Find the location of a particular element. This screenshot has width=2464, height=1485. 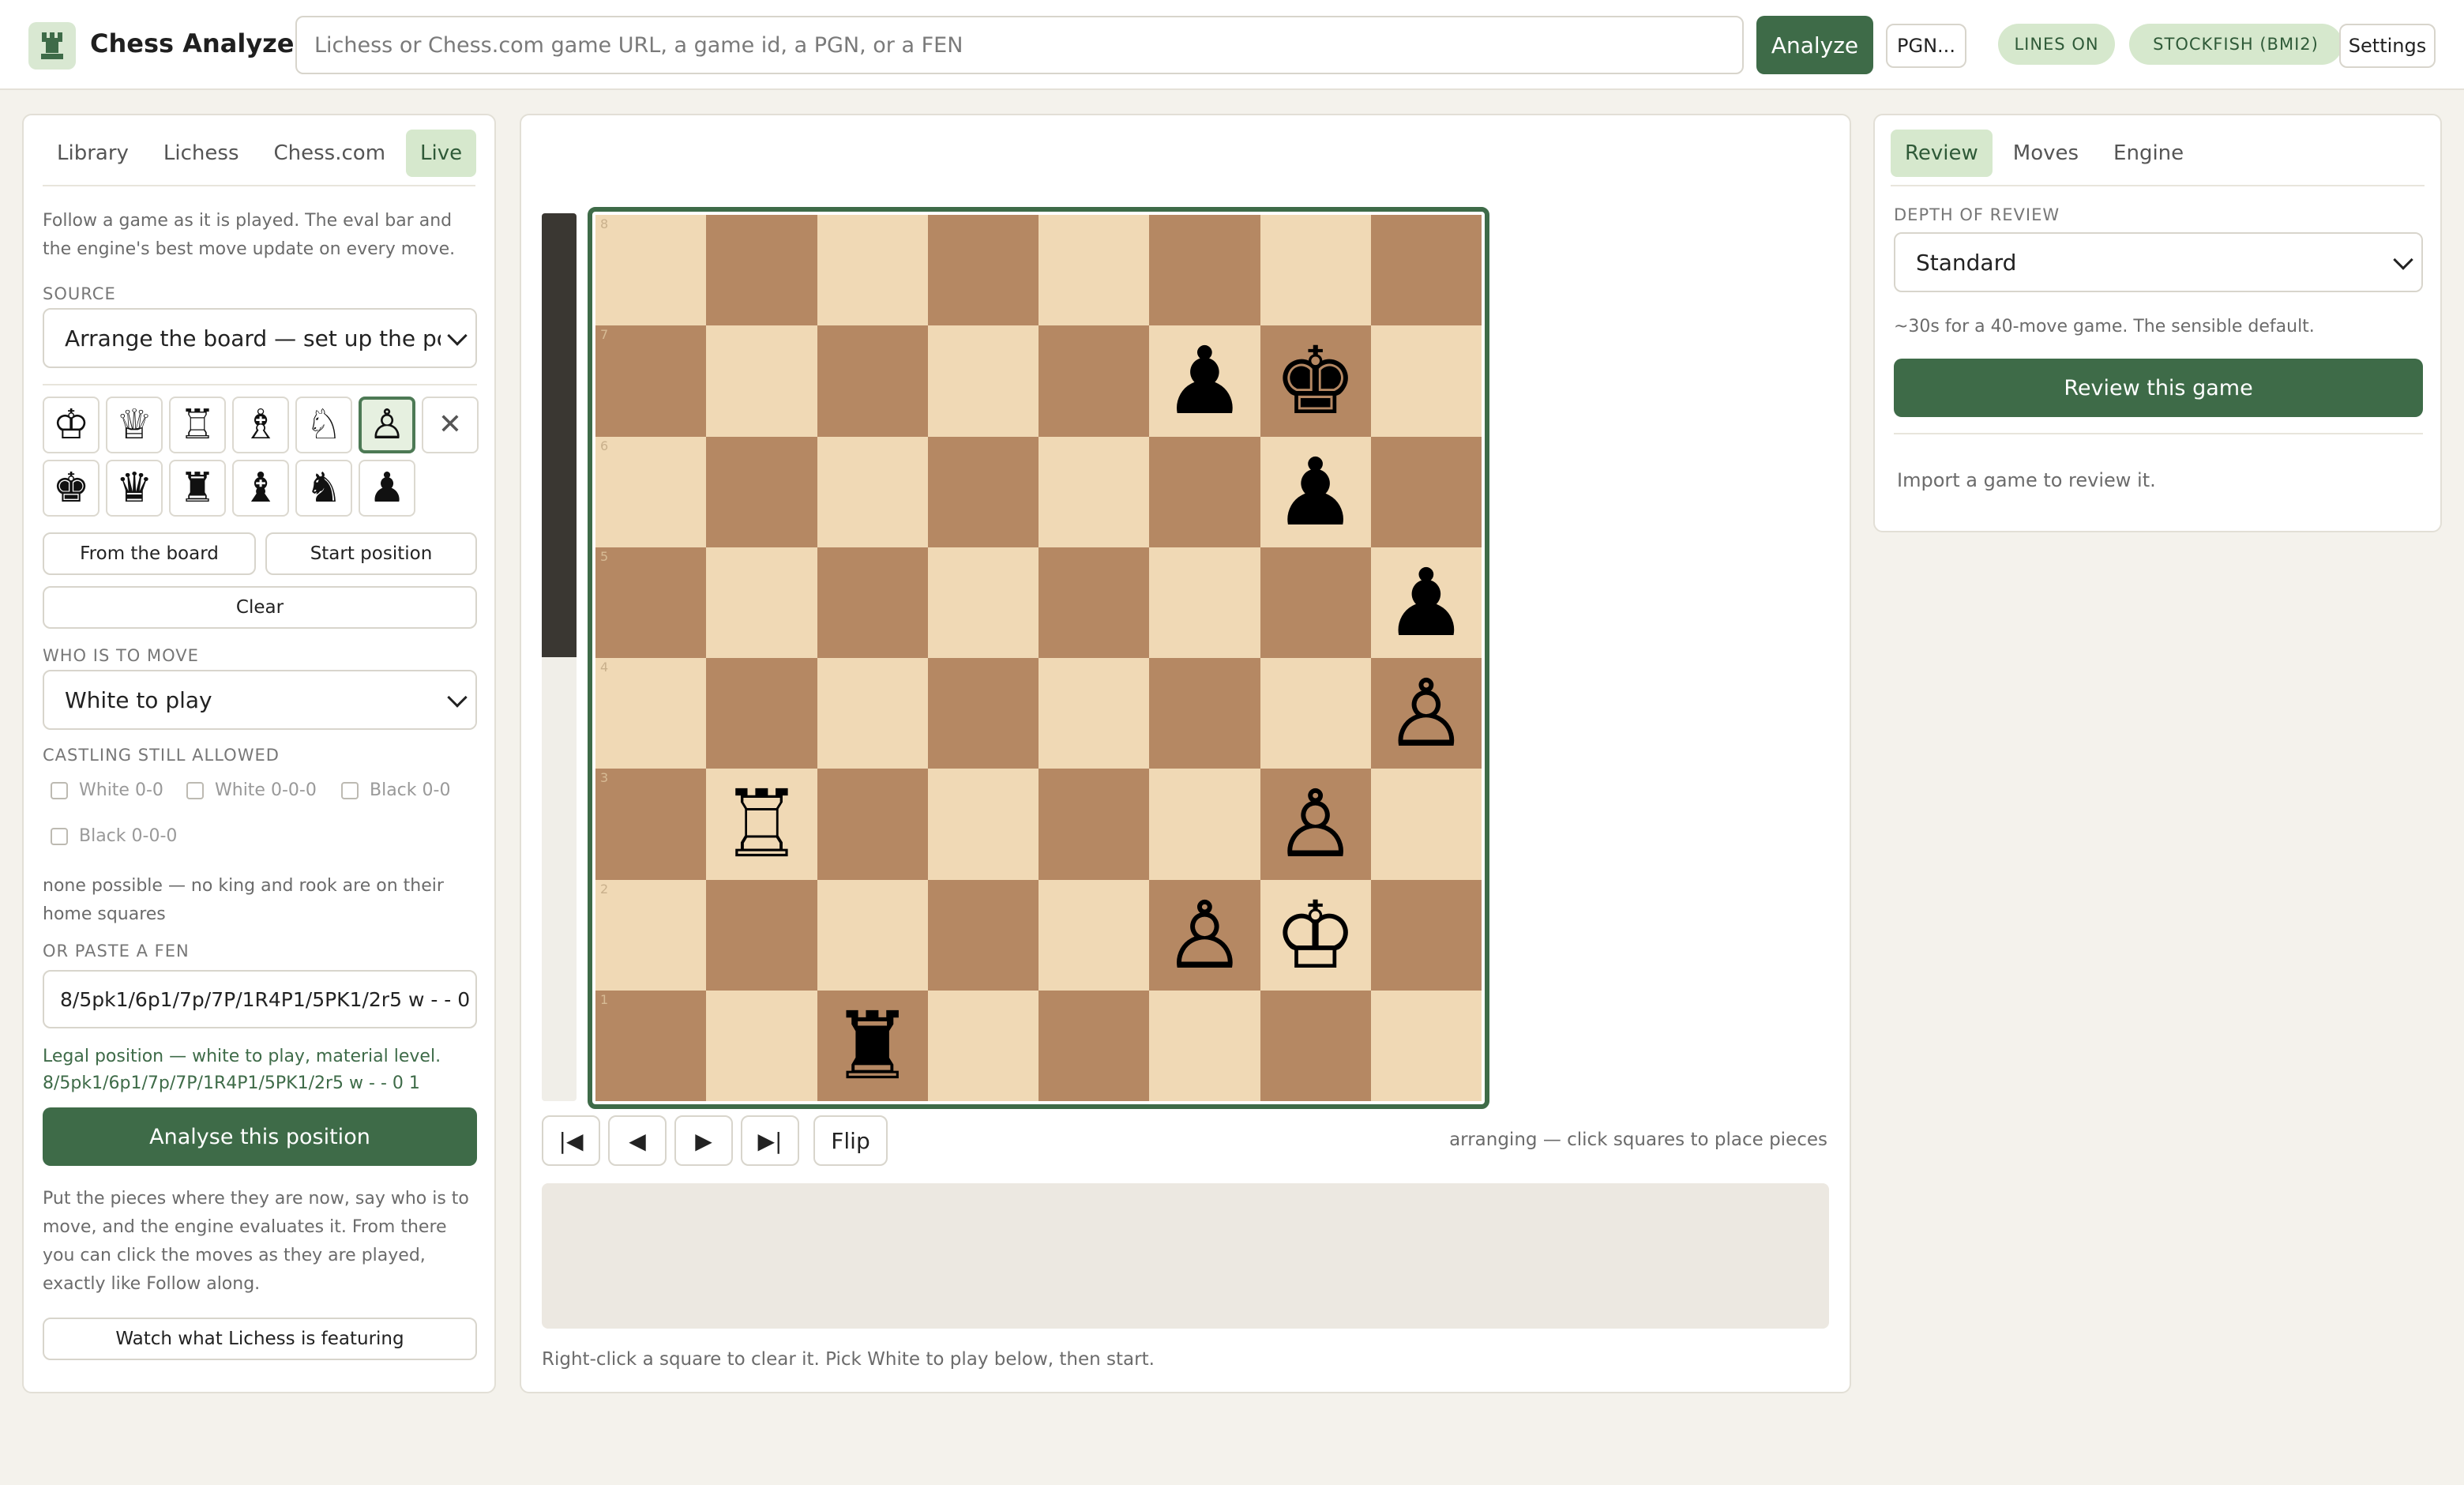

next-move-button: ▶ is located at coordinates (703, 1140).